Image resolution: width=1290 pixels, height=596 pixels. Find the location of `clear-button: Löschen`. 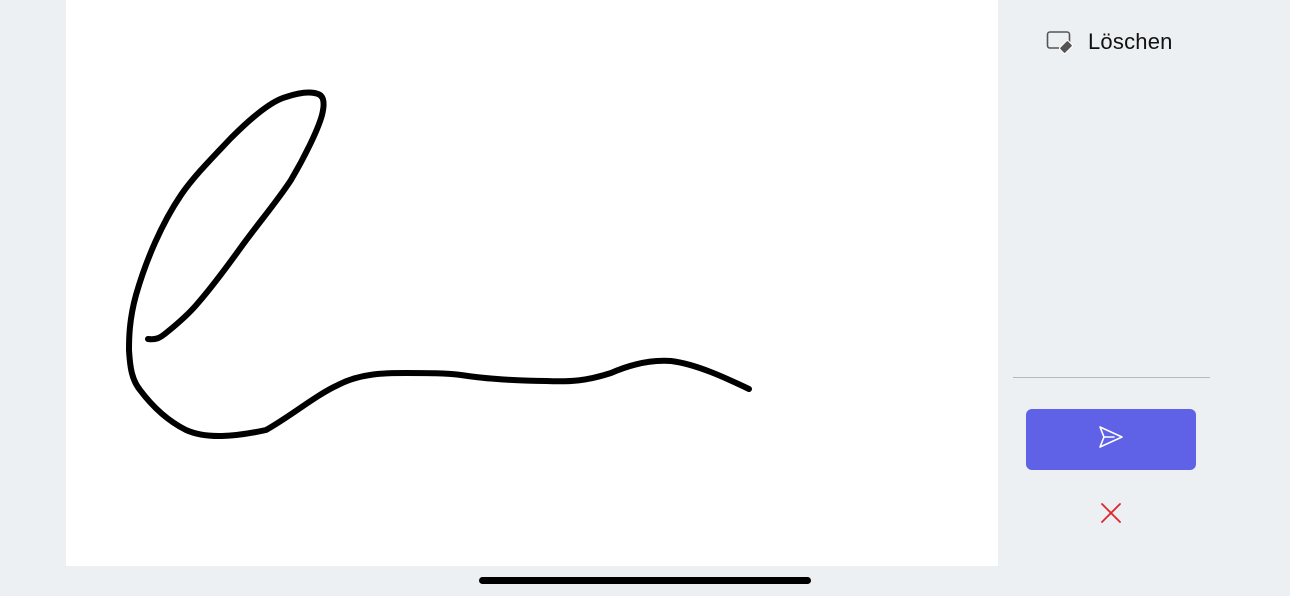

clear-button: Löschen is located at coordinates (1109, 42).